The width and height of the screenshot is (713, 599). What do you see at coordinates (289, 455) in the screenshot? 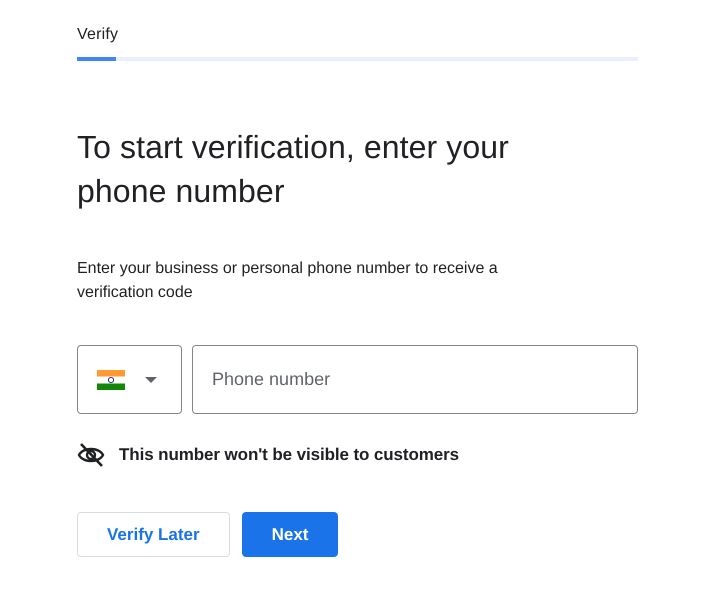
I see `privacy-notice: This number won't be visible to customers` at bounding box center [289, 455].